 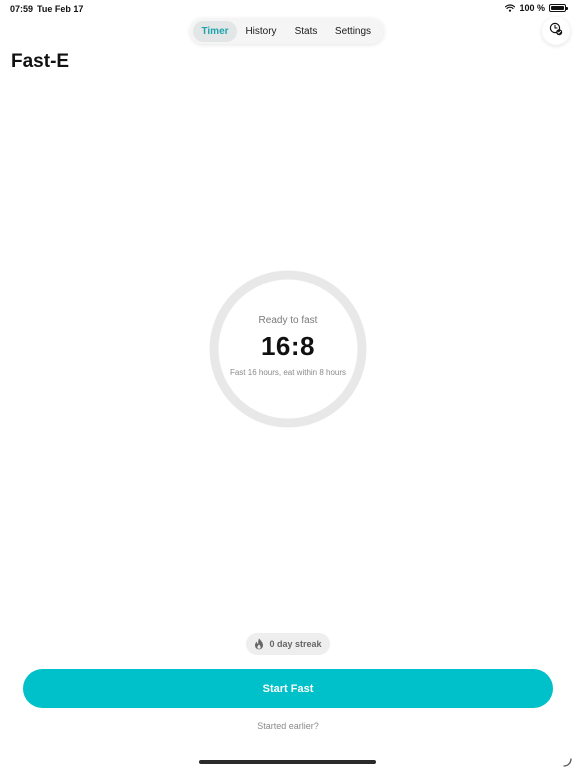 What do you see at coordinates (288, 346) in the screenshot?
I see `fasting-ratio: 16:8` at bounding box center [288, 346].